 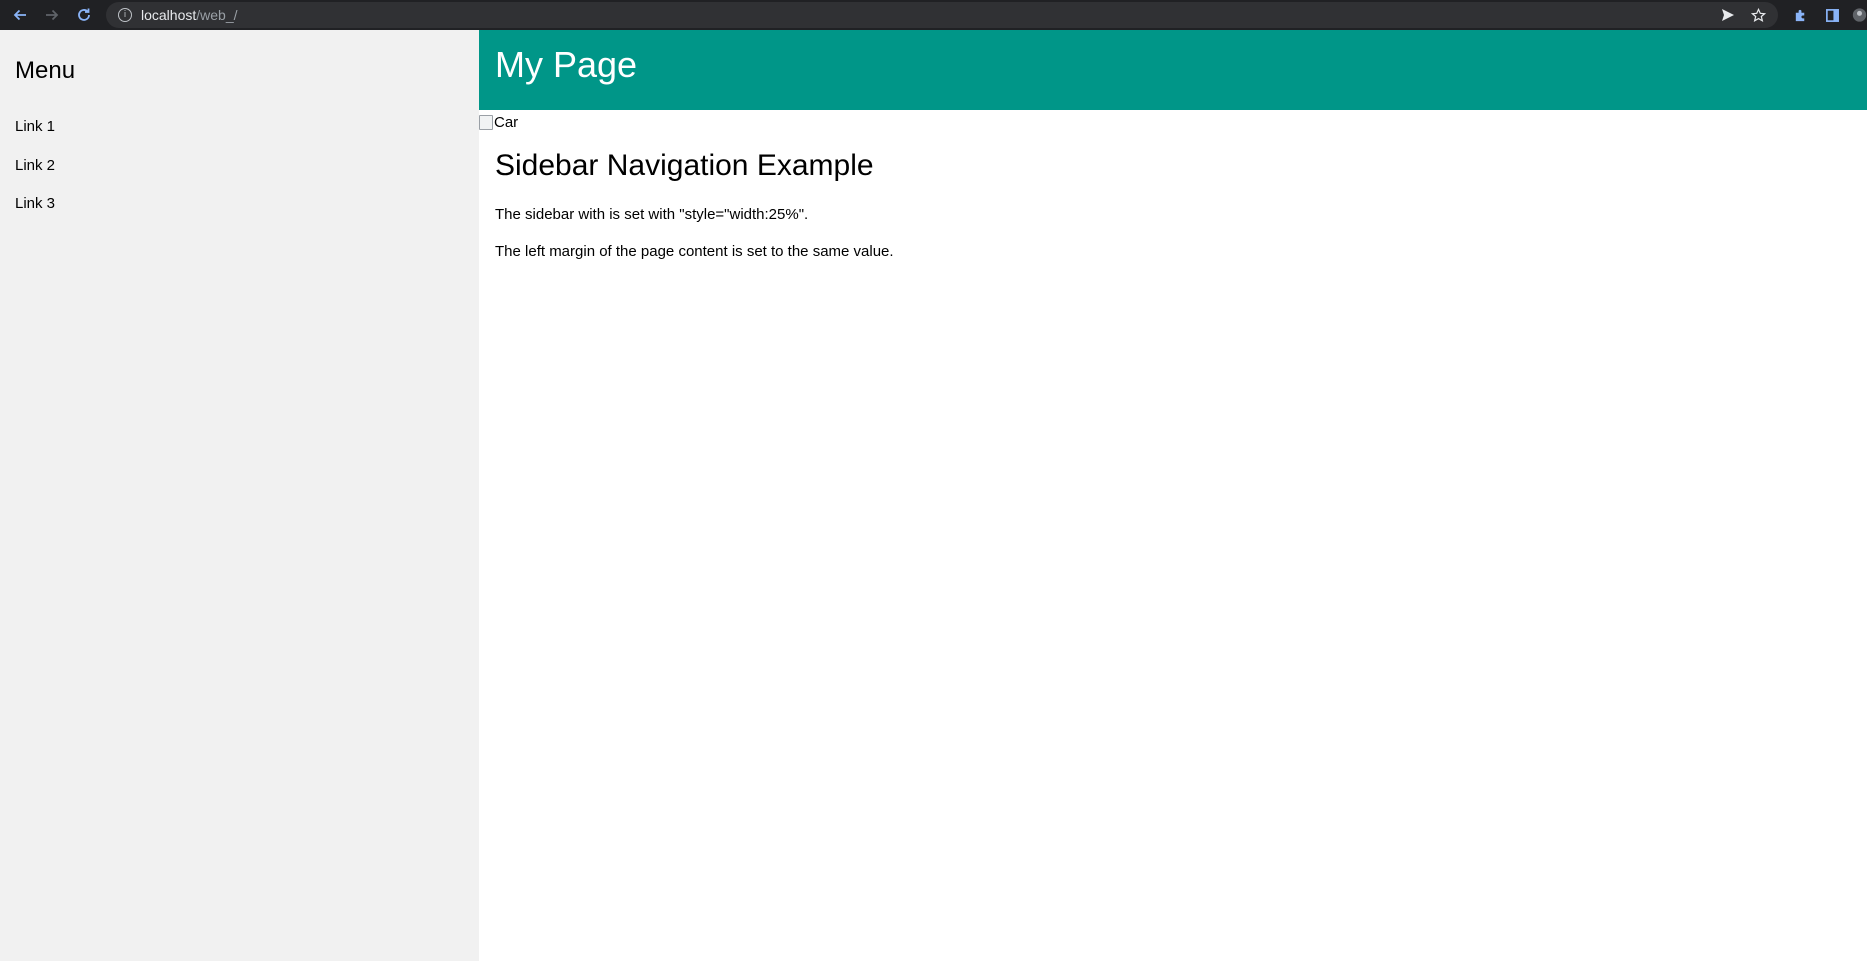 I want to click on page-header: My Page, so click(x=1173, y=70).